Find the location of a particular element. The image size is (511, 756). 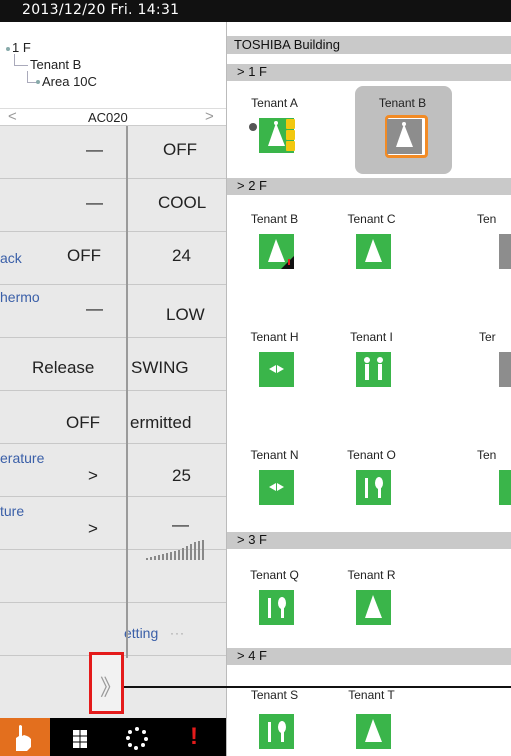

setting-value: ermitted is located at coordinates (161, 422).